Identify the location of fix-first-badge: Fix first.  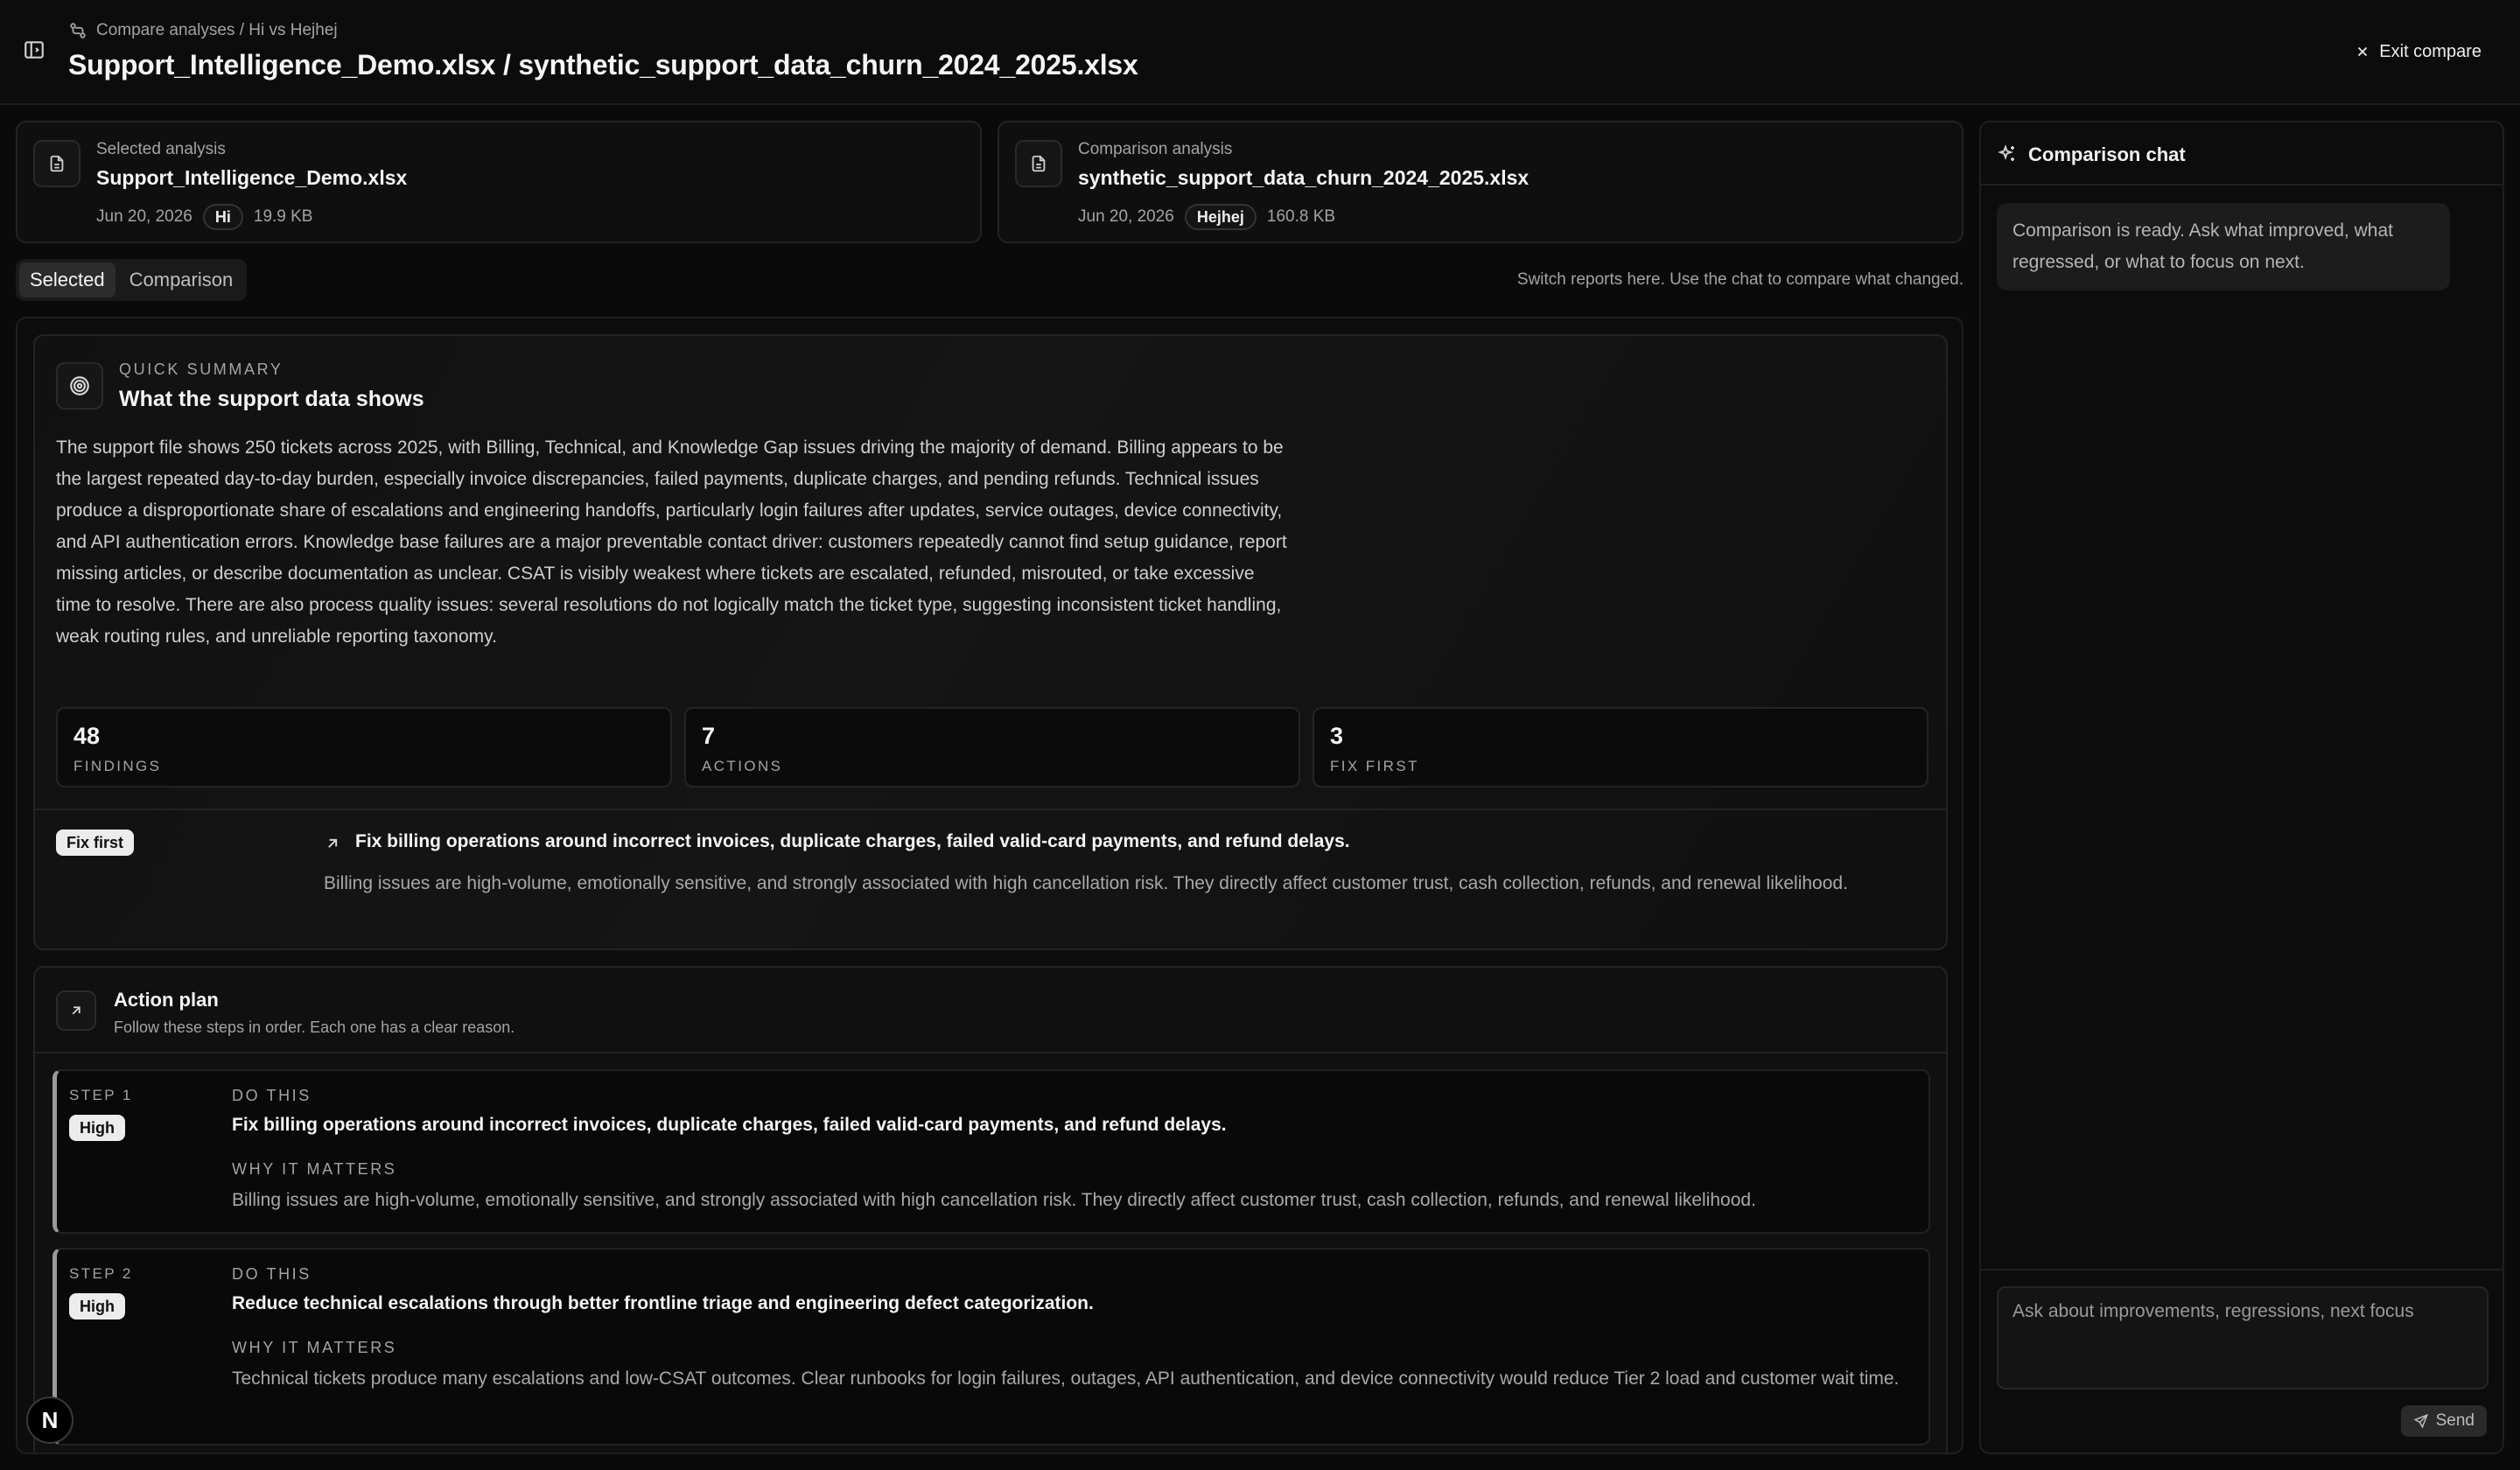
(95, 843).